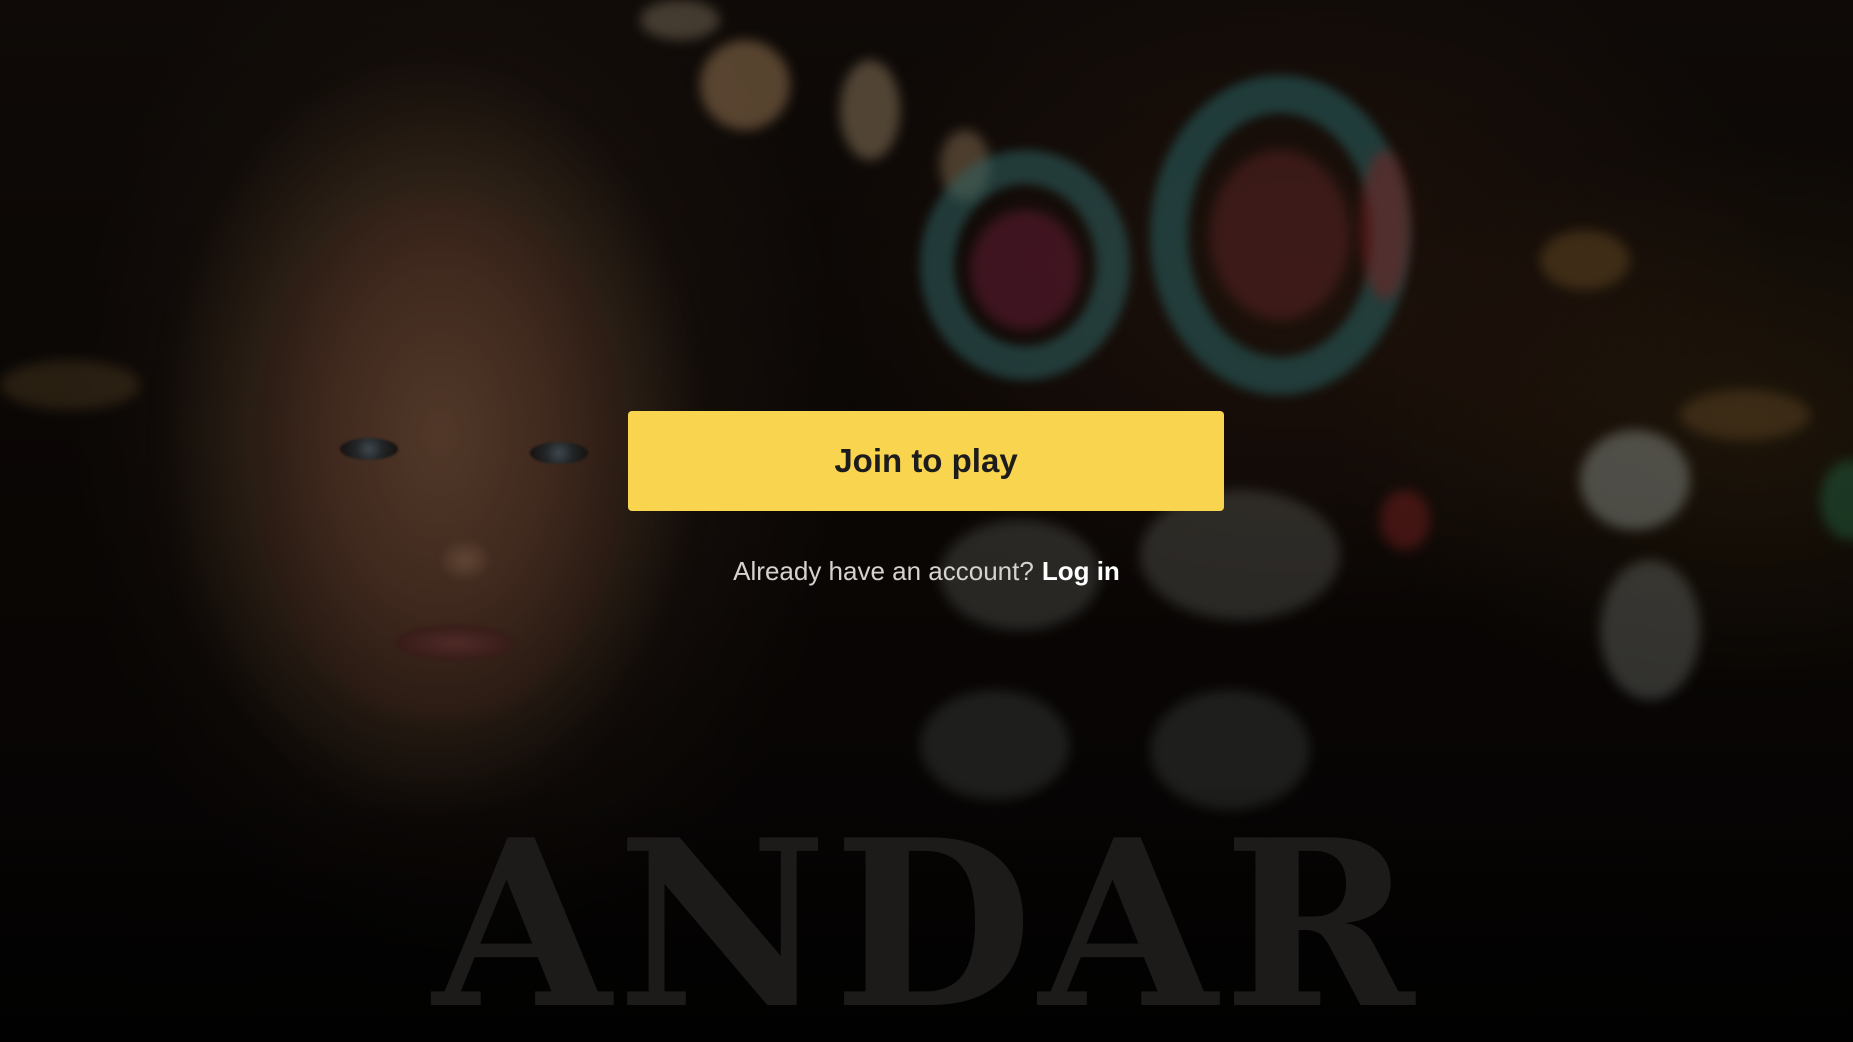 This screenshot has width=1853, height=1042. What do you see at coordinates (926, 916) in the screenshot?
I see `brand-watermark: ANDAR` at bounding box center [926, 916].